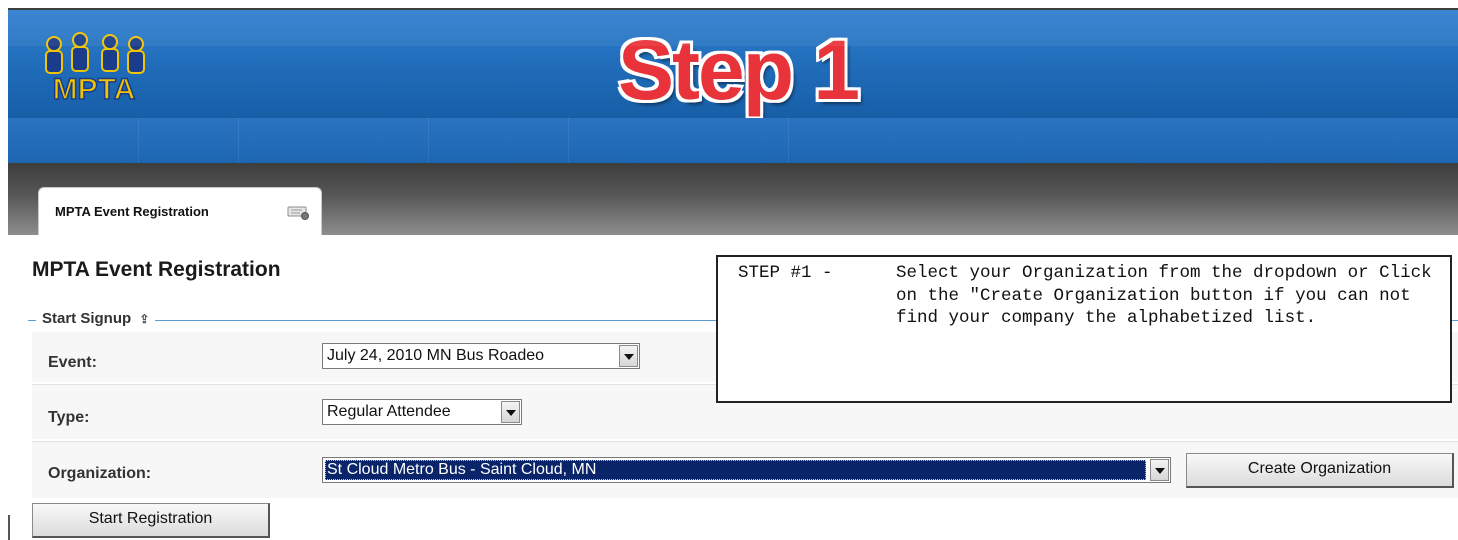 This screenshot has height=540, width=1458. What do you see at coordinates (151, 520) in the screenshot?
I see `start-registration-button: Start Registration` at bounding box center [151, 520].